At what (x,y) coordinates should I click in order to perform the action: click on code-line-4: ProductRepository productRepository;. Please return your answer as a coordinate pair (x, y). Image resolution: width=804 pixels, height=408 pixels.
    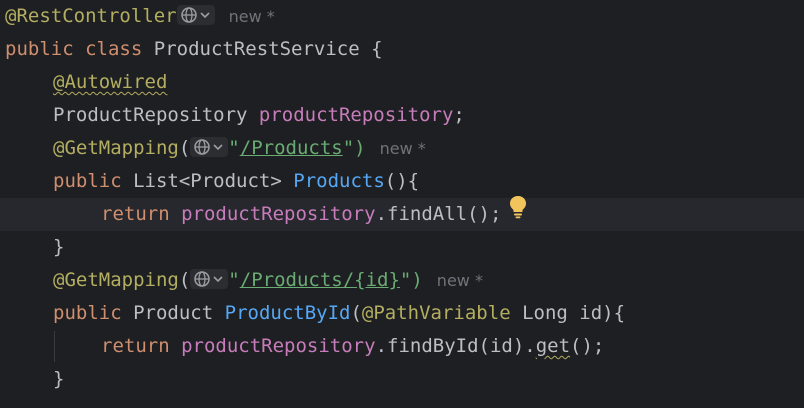
    Looking at the image, I should click on (402, 115).